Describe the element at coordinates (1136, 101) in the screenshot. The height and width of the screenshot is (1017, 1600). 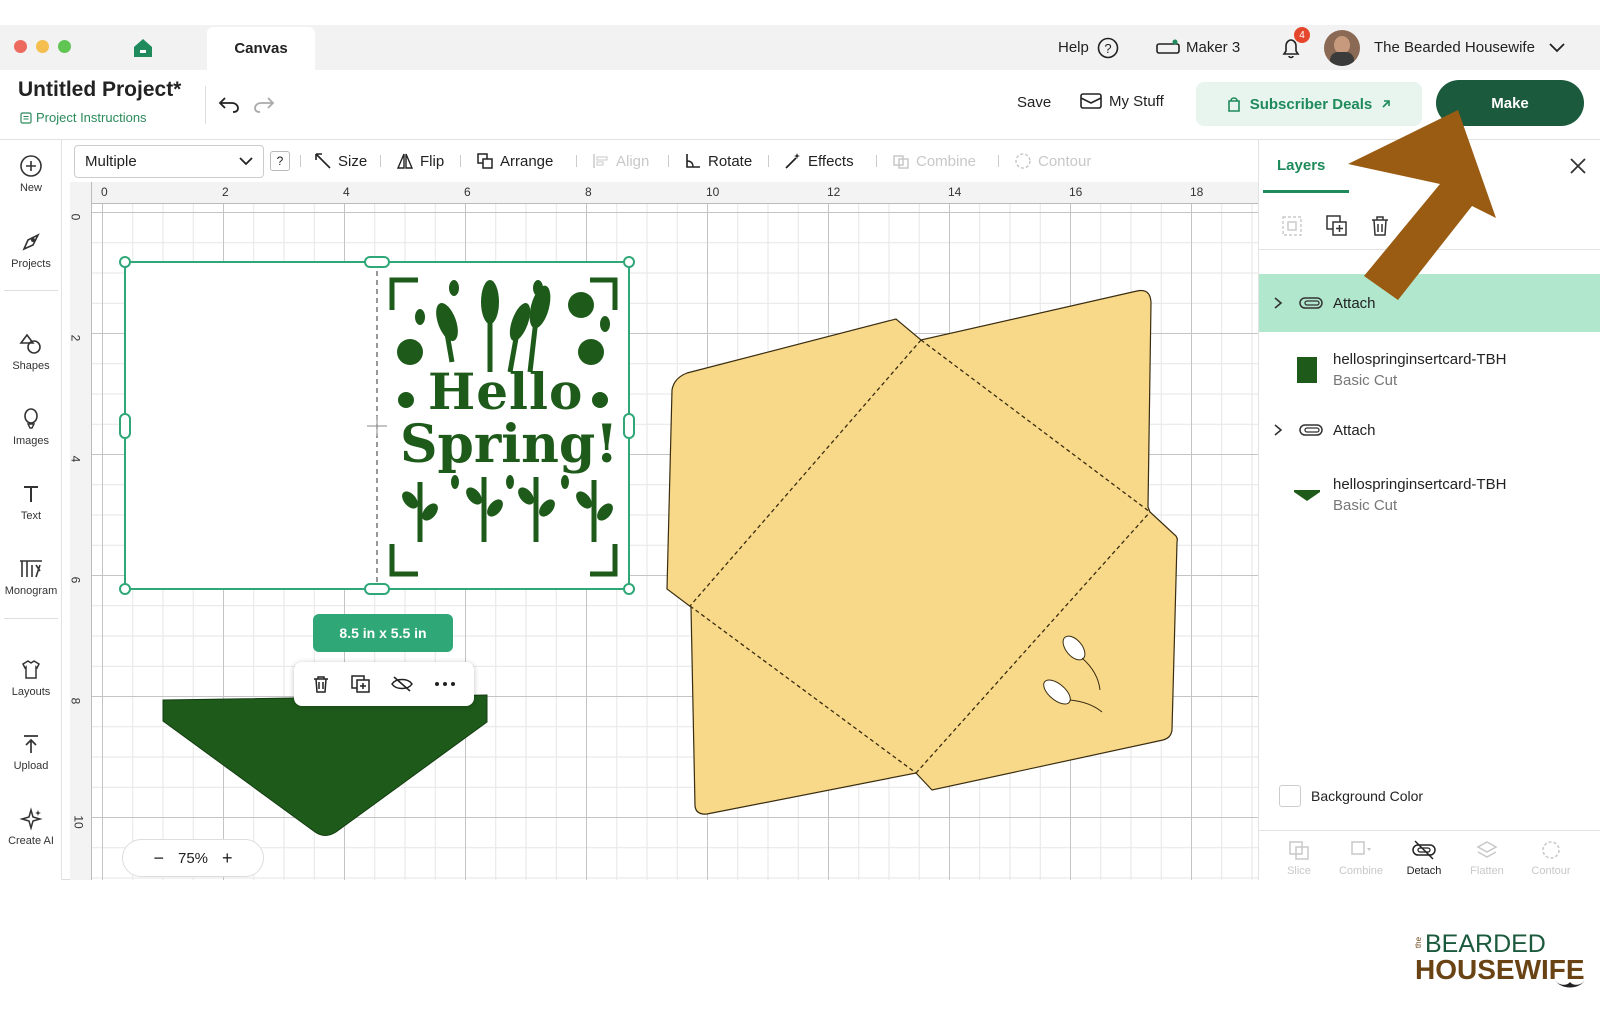
I see `my-stuff-label: My Stuff` at that location.